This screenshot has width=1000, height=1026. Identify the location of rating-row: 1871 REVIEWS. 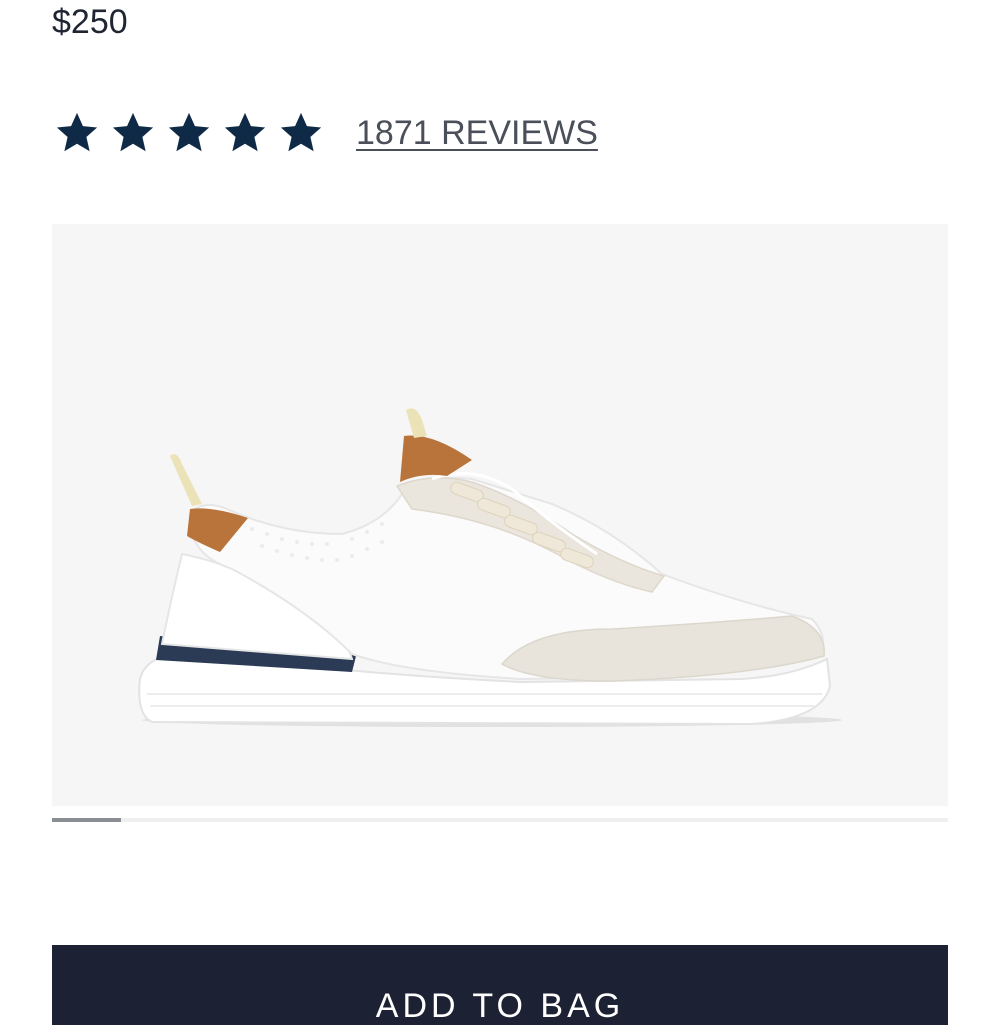
(326, 133).